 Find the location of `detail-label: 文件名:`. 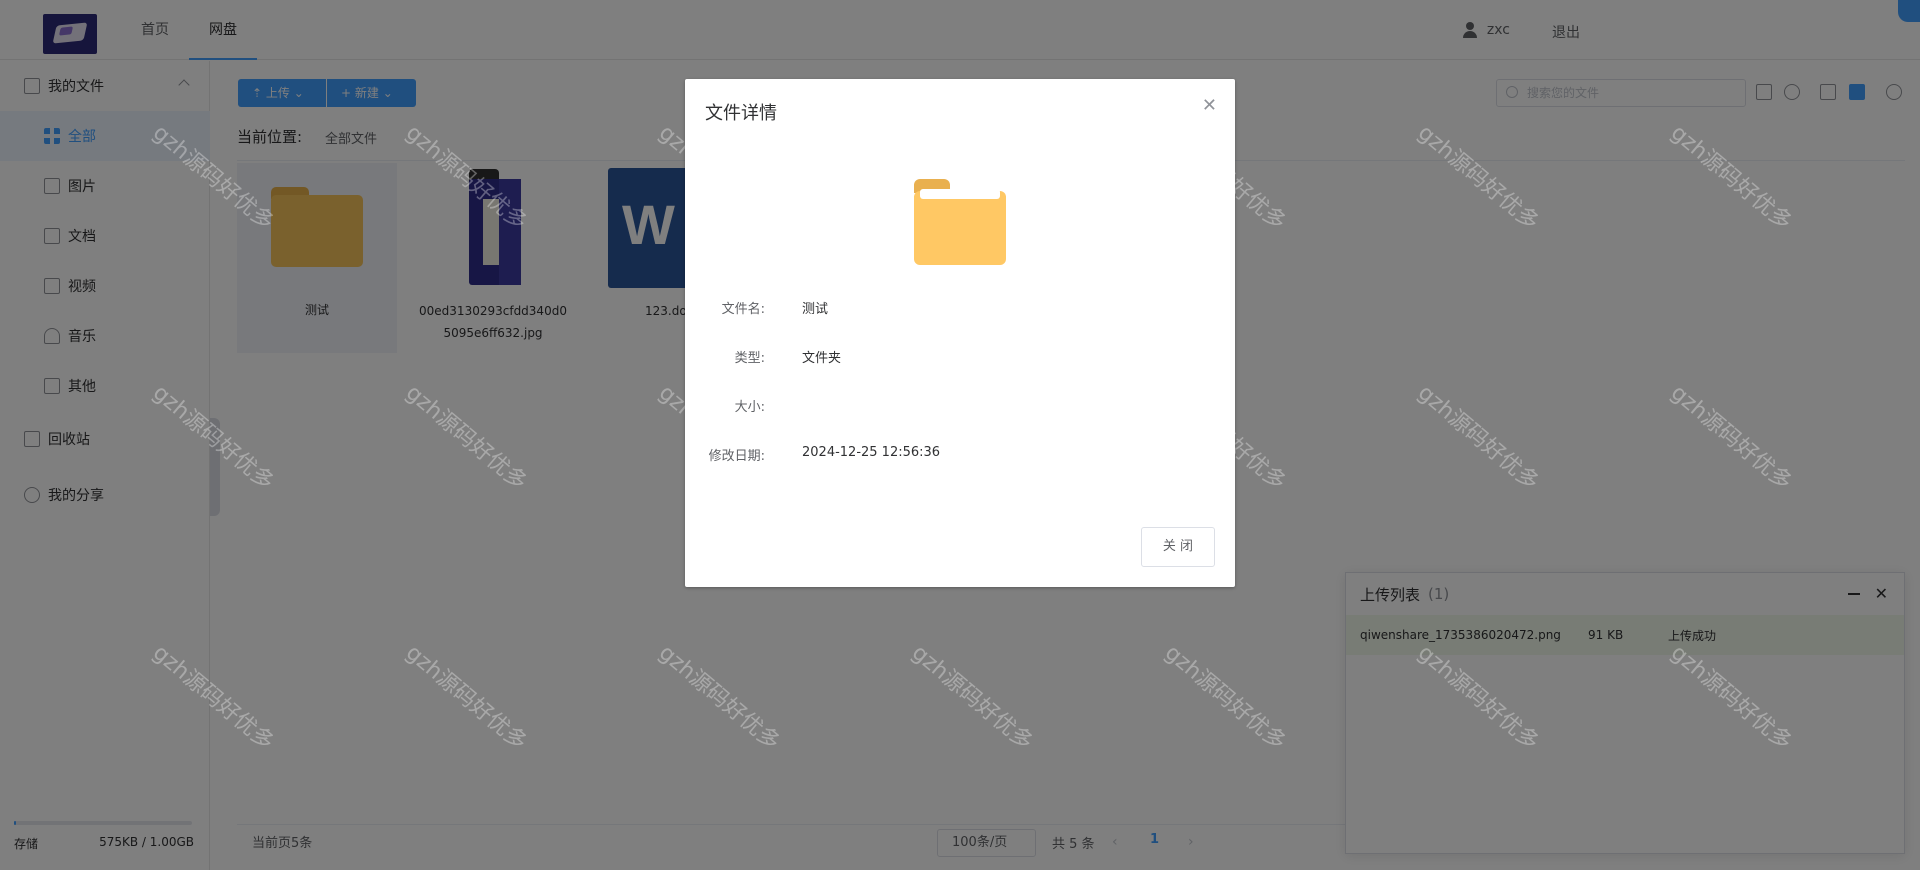

detail-label: 文件名: is located at coordinates (743, 309).